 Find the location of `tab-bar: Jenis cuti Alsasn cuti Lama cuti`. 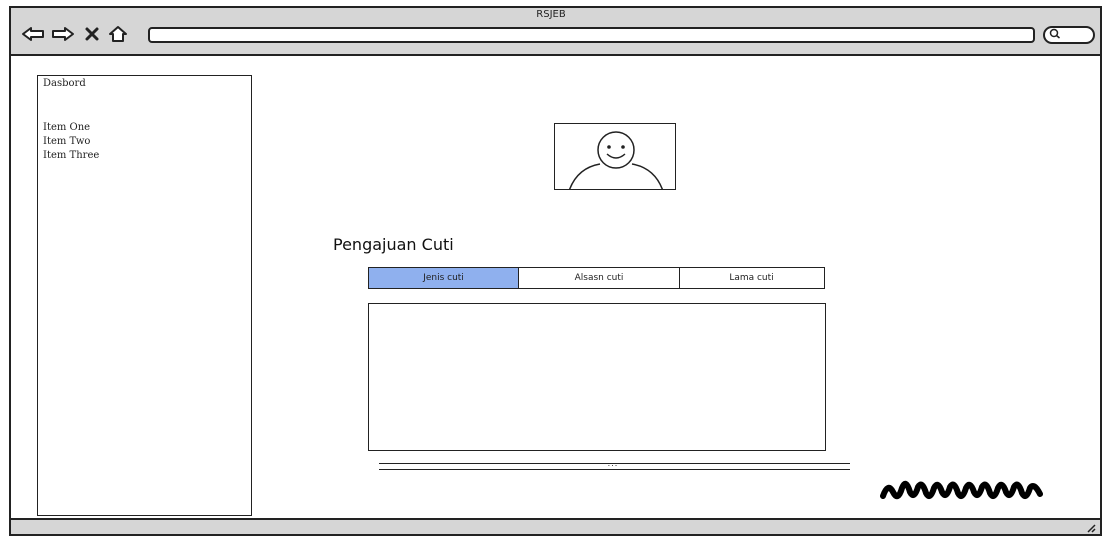

tab-bar: Jenis cuti Alsasn cuti Lama cuti is located at coordinates (596, 278).